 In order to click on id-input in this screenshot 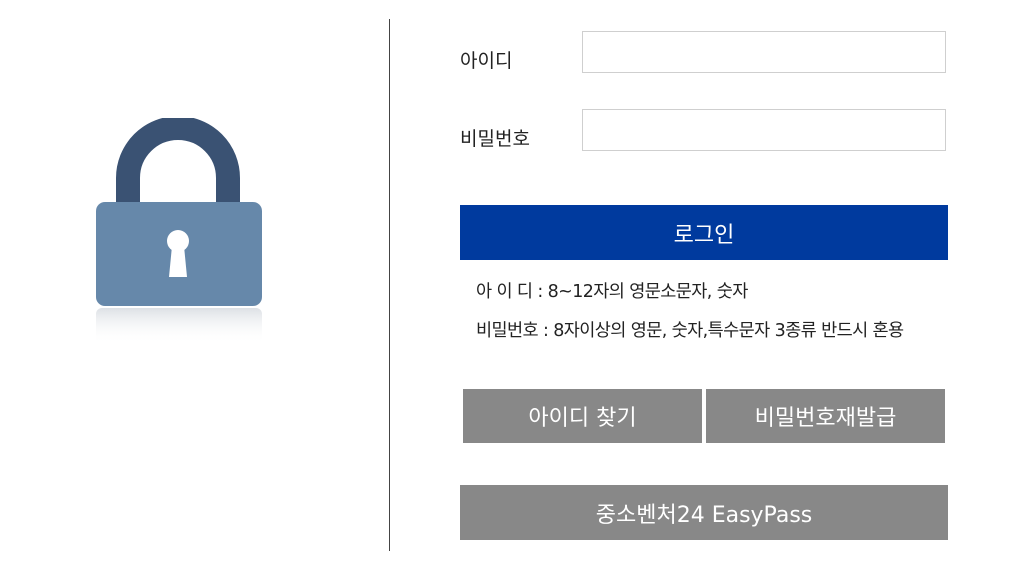, I will do `click(764, 52)`.